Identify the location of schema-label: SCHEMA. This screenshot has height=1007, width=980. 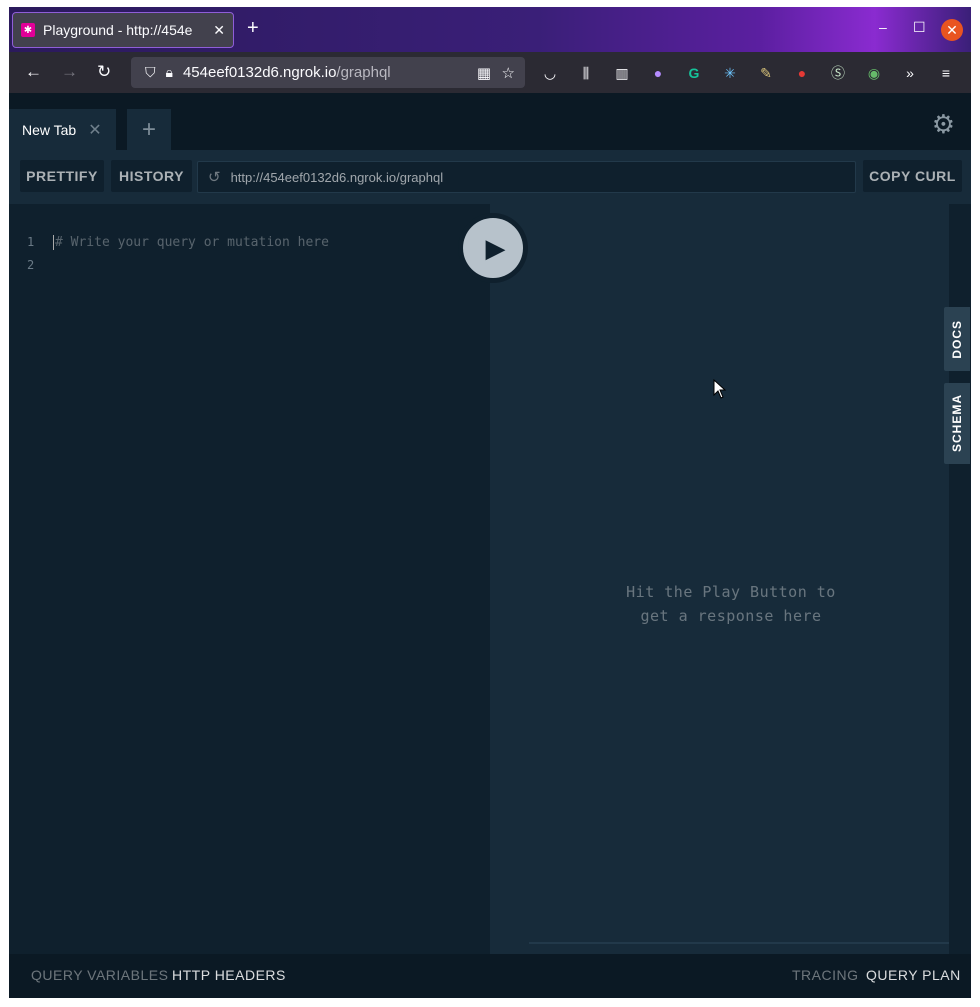
(957, 423).